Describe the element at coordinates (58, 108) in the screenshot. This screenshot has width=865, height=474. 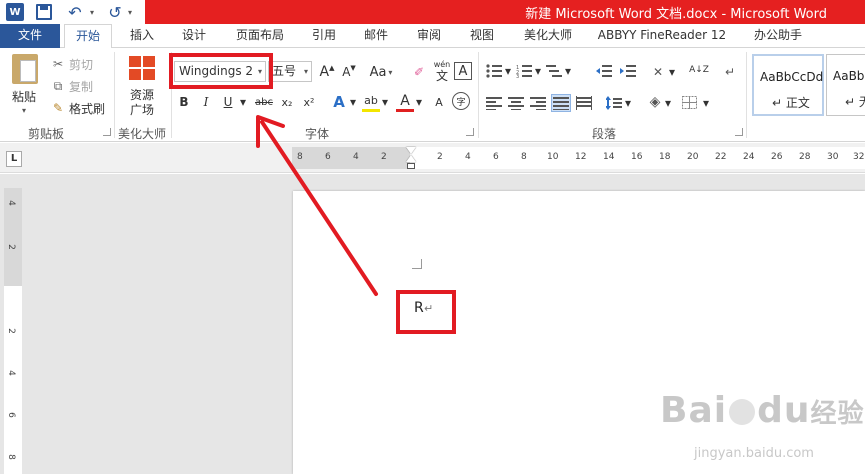
I see `paintbrush-icon: ✎` at that location.